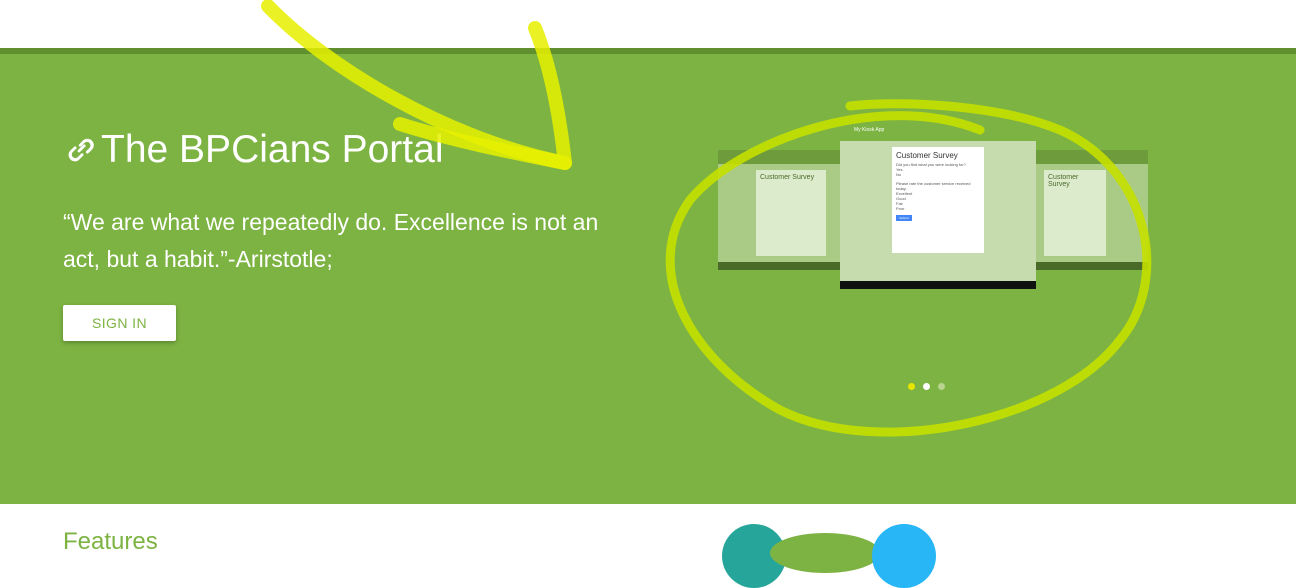  I want to click on carousel-indicators, so click(926, 386).